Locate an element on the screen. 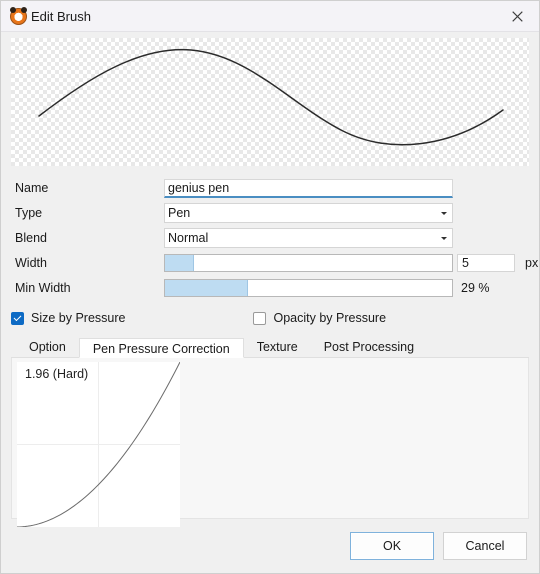 Image resolution: width=540 pixels, height=574 pixels. field-name is located at coordinates (346, 188).